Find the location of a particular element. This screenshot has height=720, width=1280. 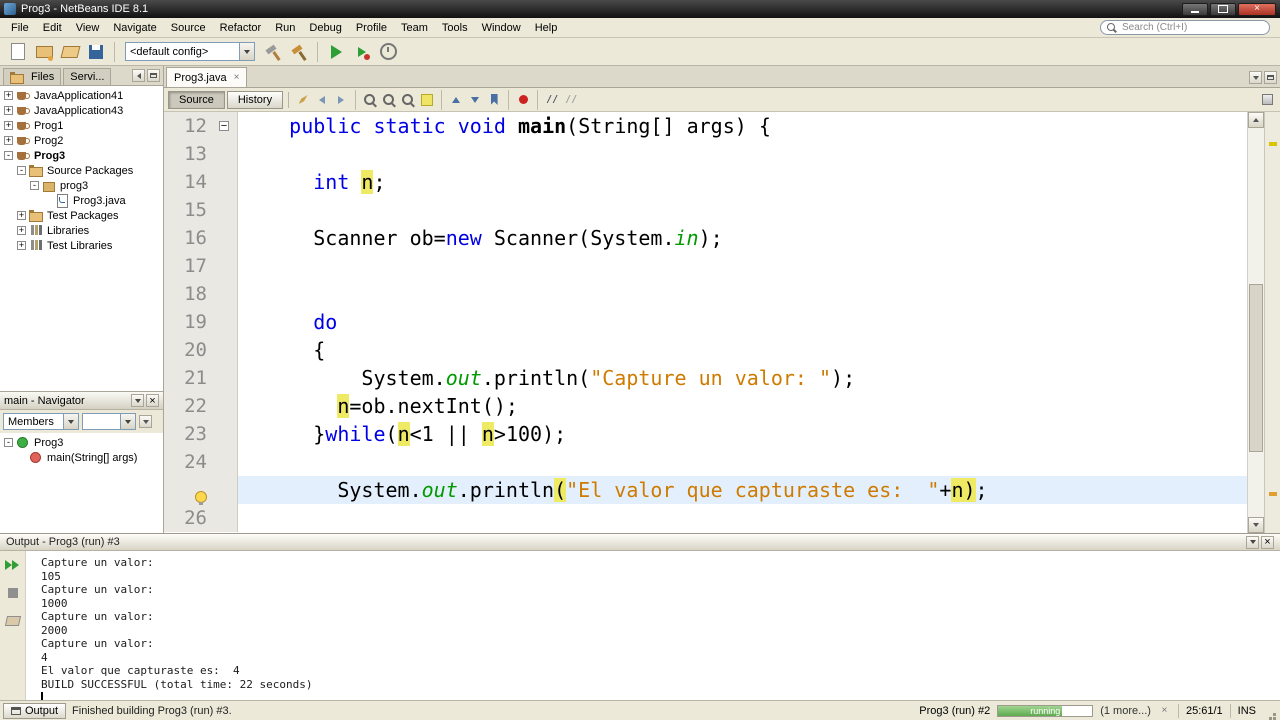

project-tree-item: + Prog1 is located at coordinates (81, 125).